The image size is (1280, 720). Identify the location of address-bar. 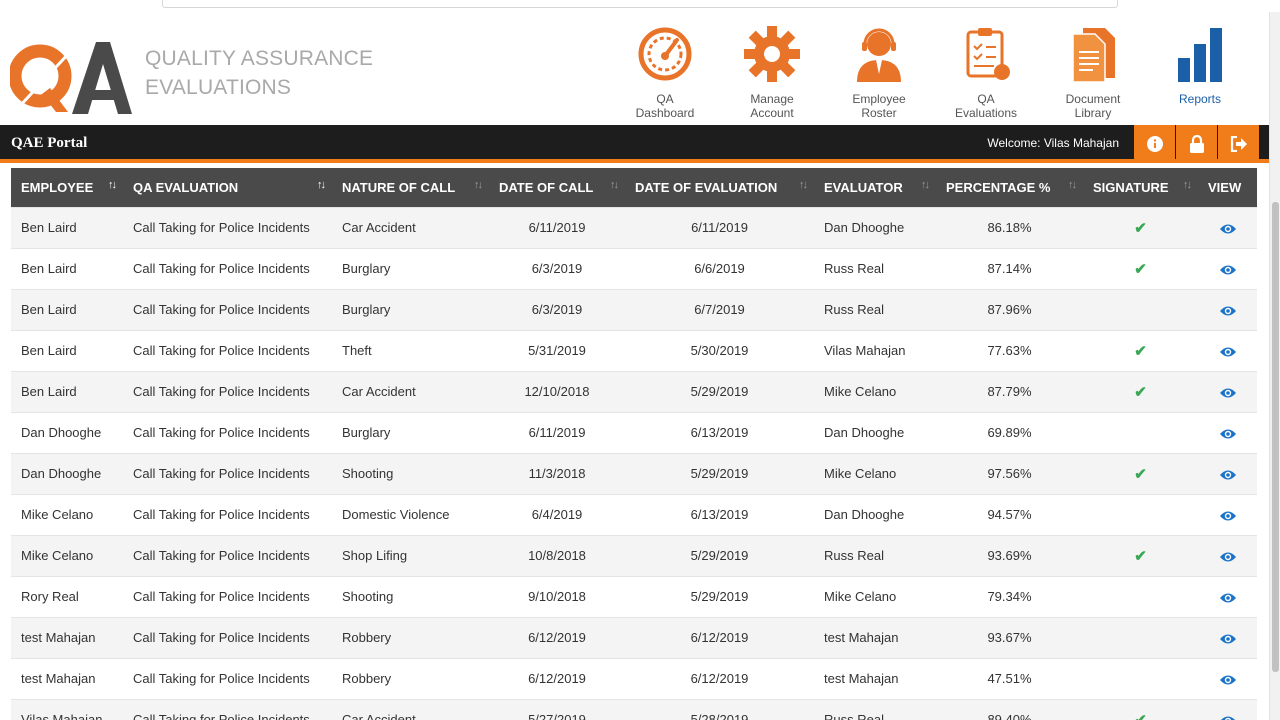
(640, 4).